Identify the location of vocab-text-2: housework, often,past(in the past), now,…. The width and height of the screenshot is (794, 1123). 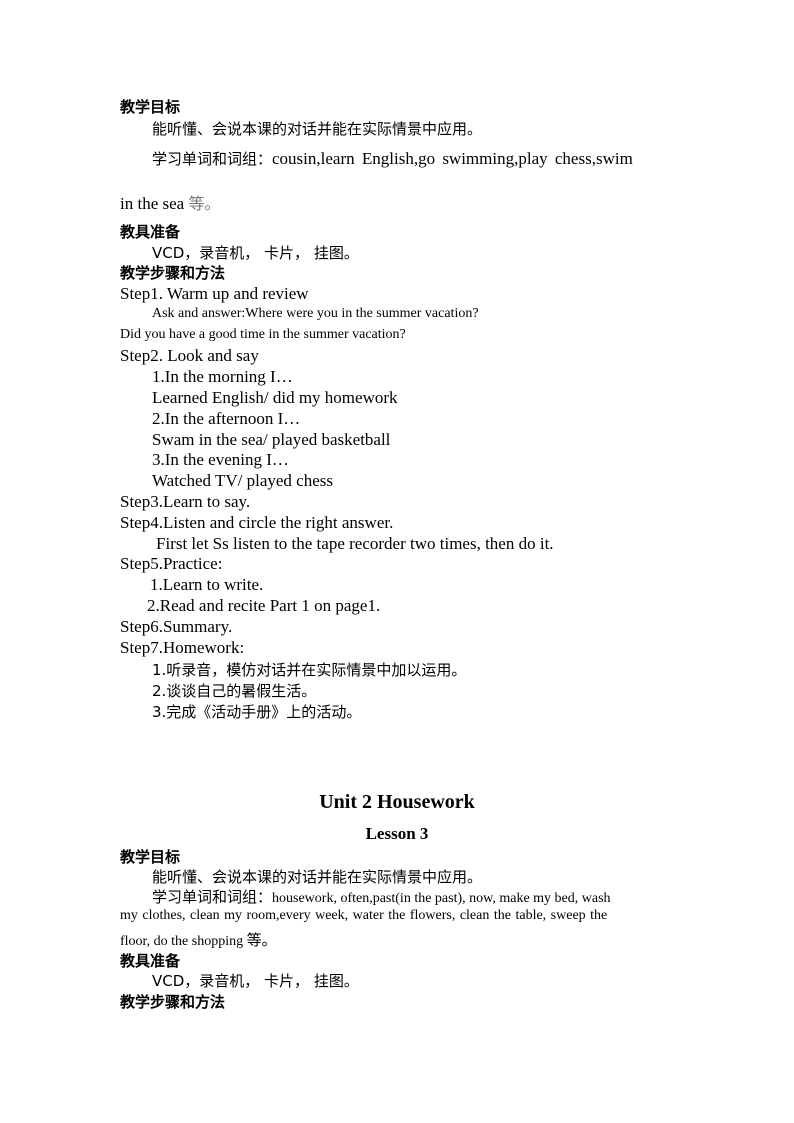
(441, 898).